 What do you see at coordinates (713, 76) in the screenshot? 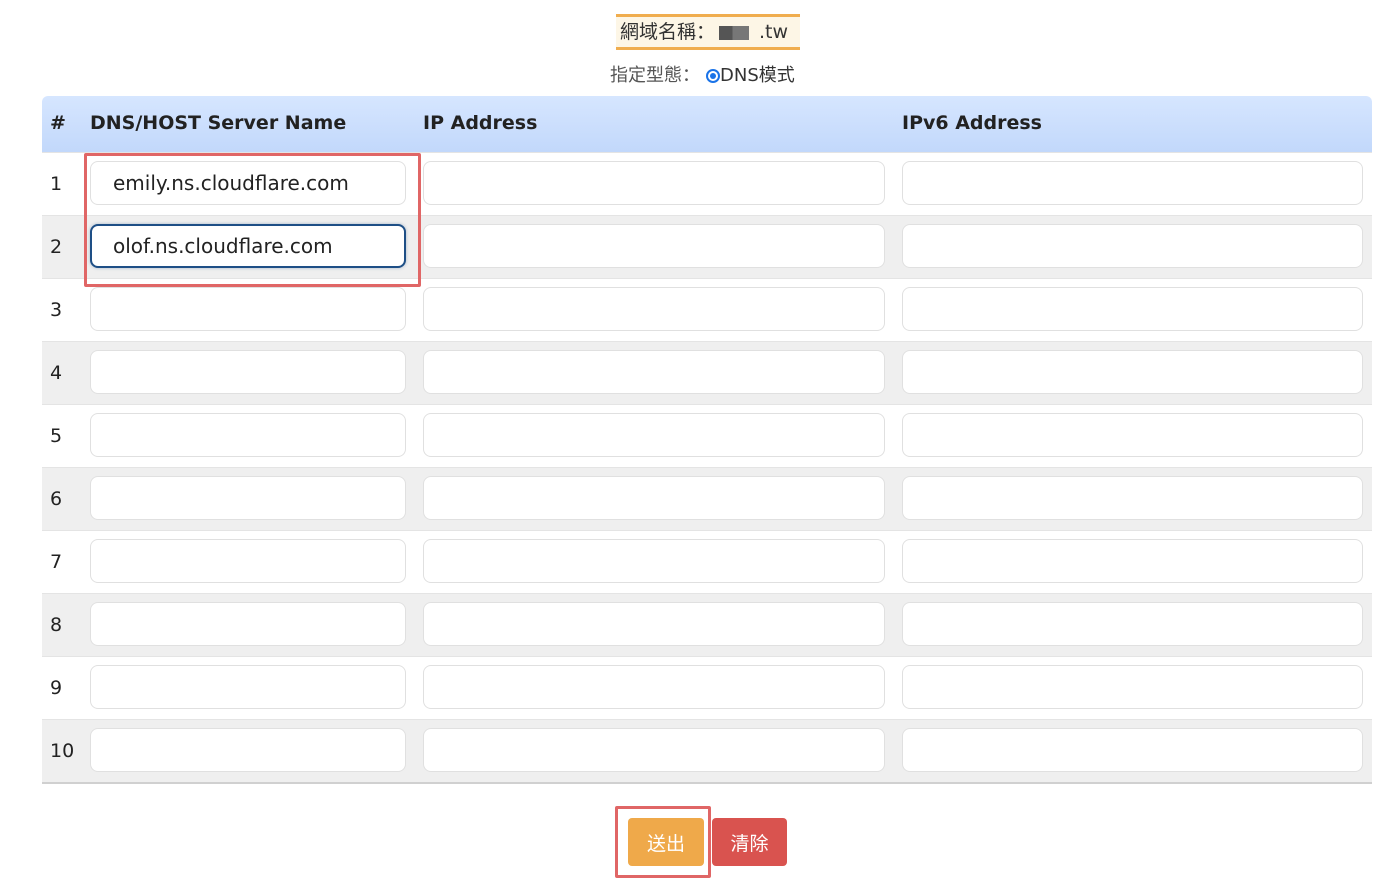
I see `dns-mode-radio` at bounding box center [713, 76].